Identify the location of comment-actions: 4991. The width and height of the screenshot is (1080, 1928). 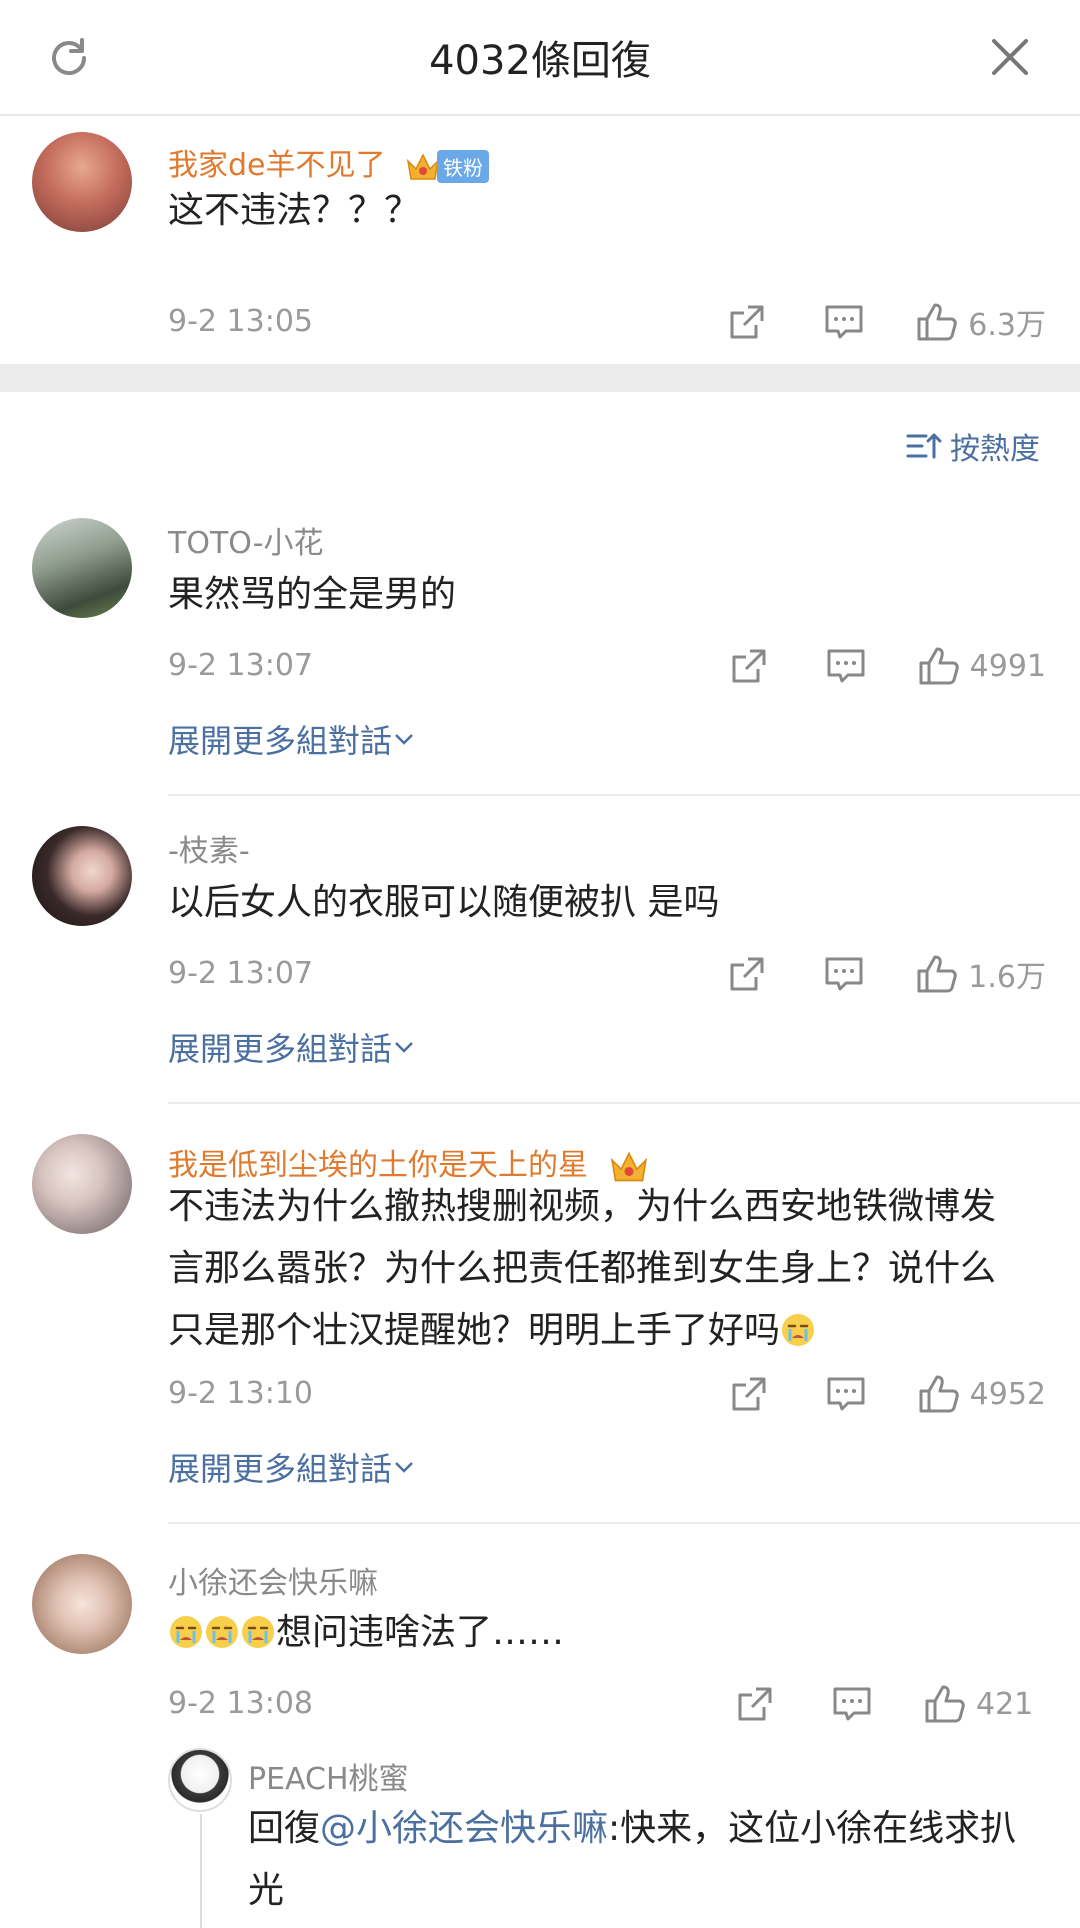
(888, 666).